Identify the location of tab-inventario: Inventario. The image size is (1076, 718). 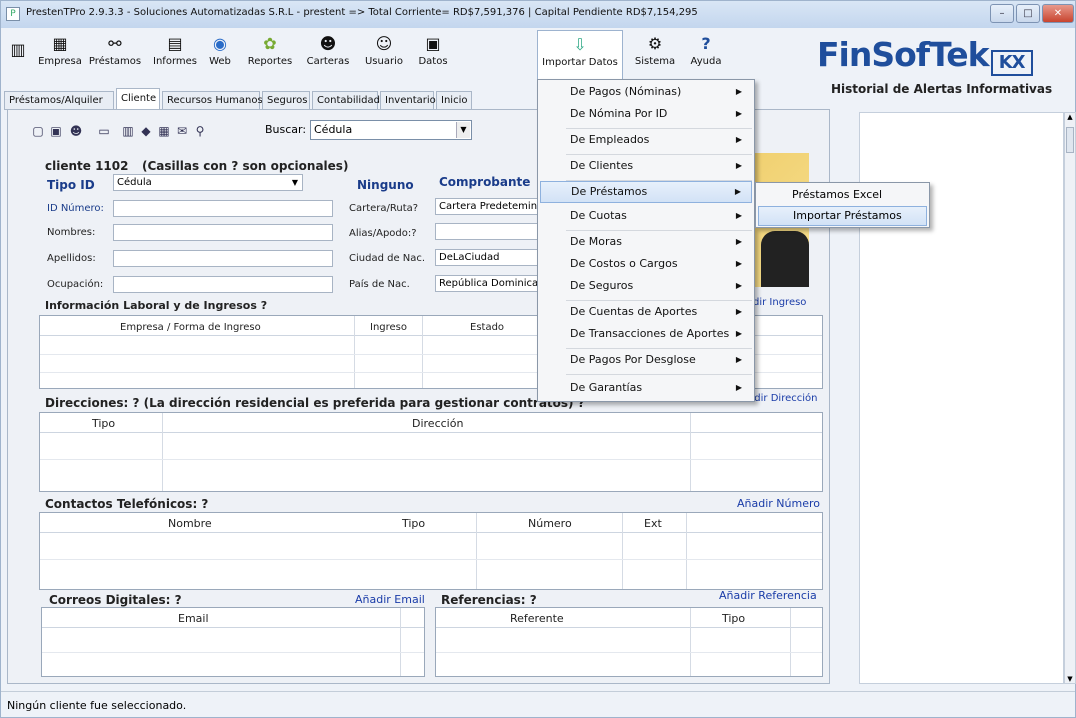
(408, 100).